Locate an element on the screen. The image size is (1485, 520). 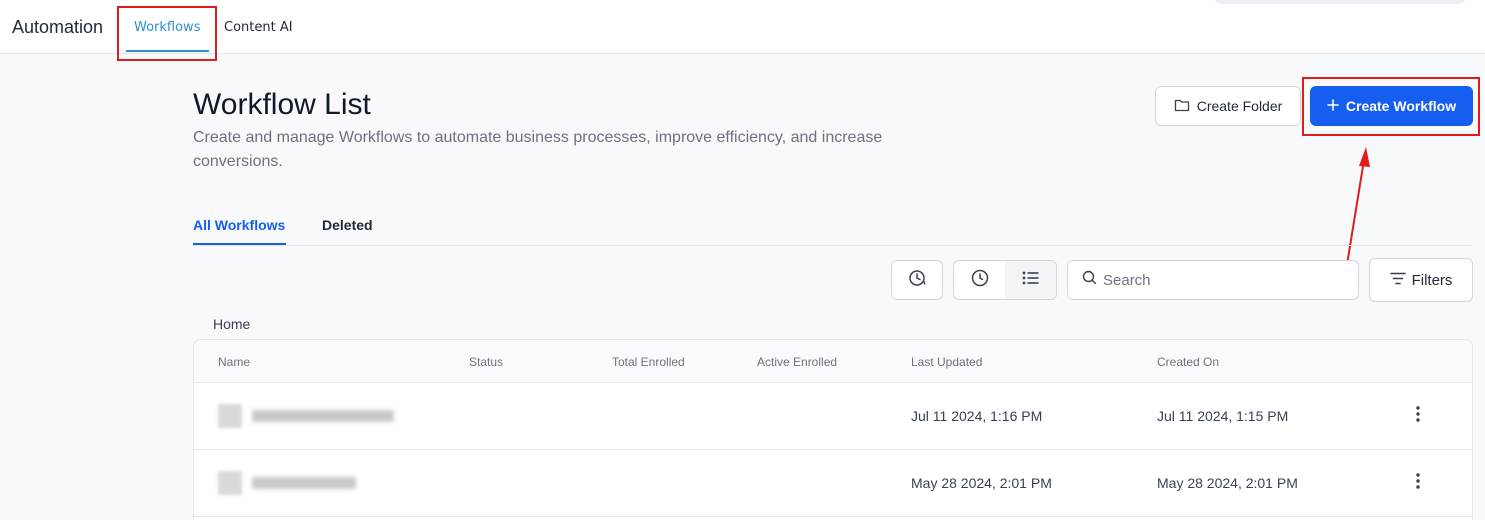
last-updated-cell: May 28 2024, 2:01 PM is located at coordinates (981, 483).